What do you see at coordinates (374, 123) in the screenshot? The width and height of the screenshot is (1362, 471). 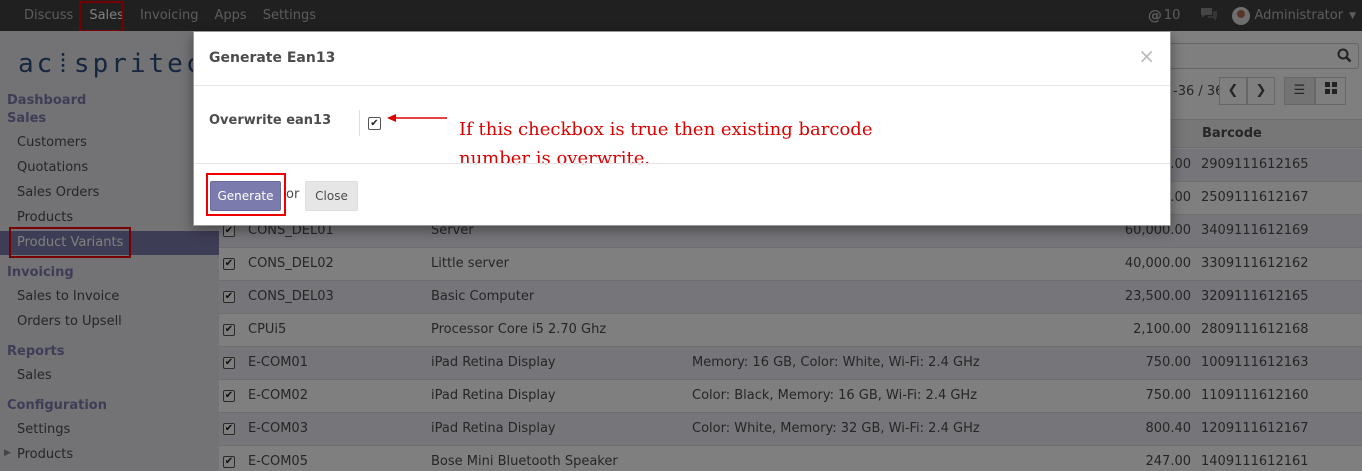 I see `overwrite-ean13-checkbox: ✔` at bounding box center [374, 123].